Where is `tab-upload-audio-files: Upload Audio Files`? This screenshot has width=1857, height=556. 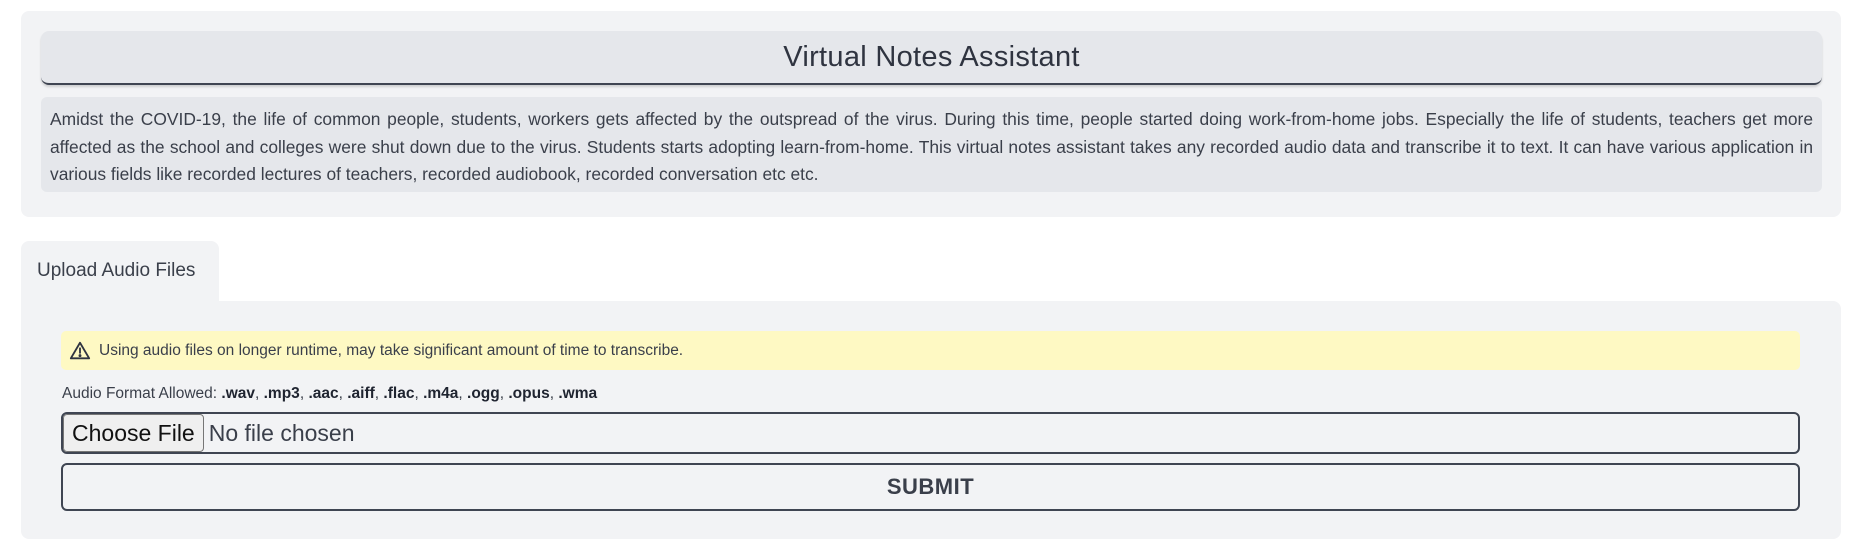 tab-upload-audio-files: Upload Audio Files is located at coordinates (120, 271).